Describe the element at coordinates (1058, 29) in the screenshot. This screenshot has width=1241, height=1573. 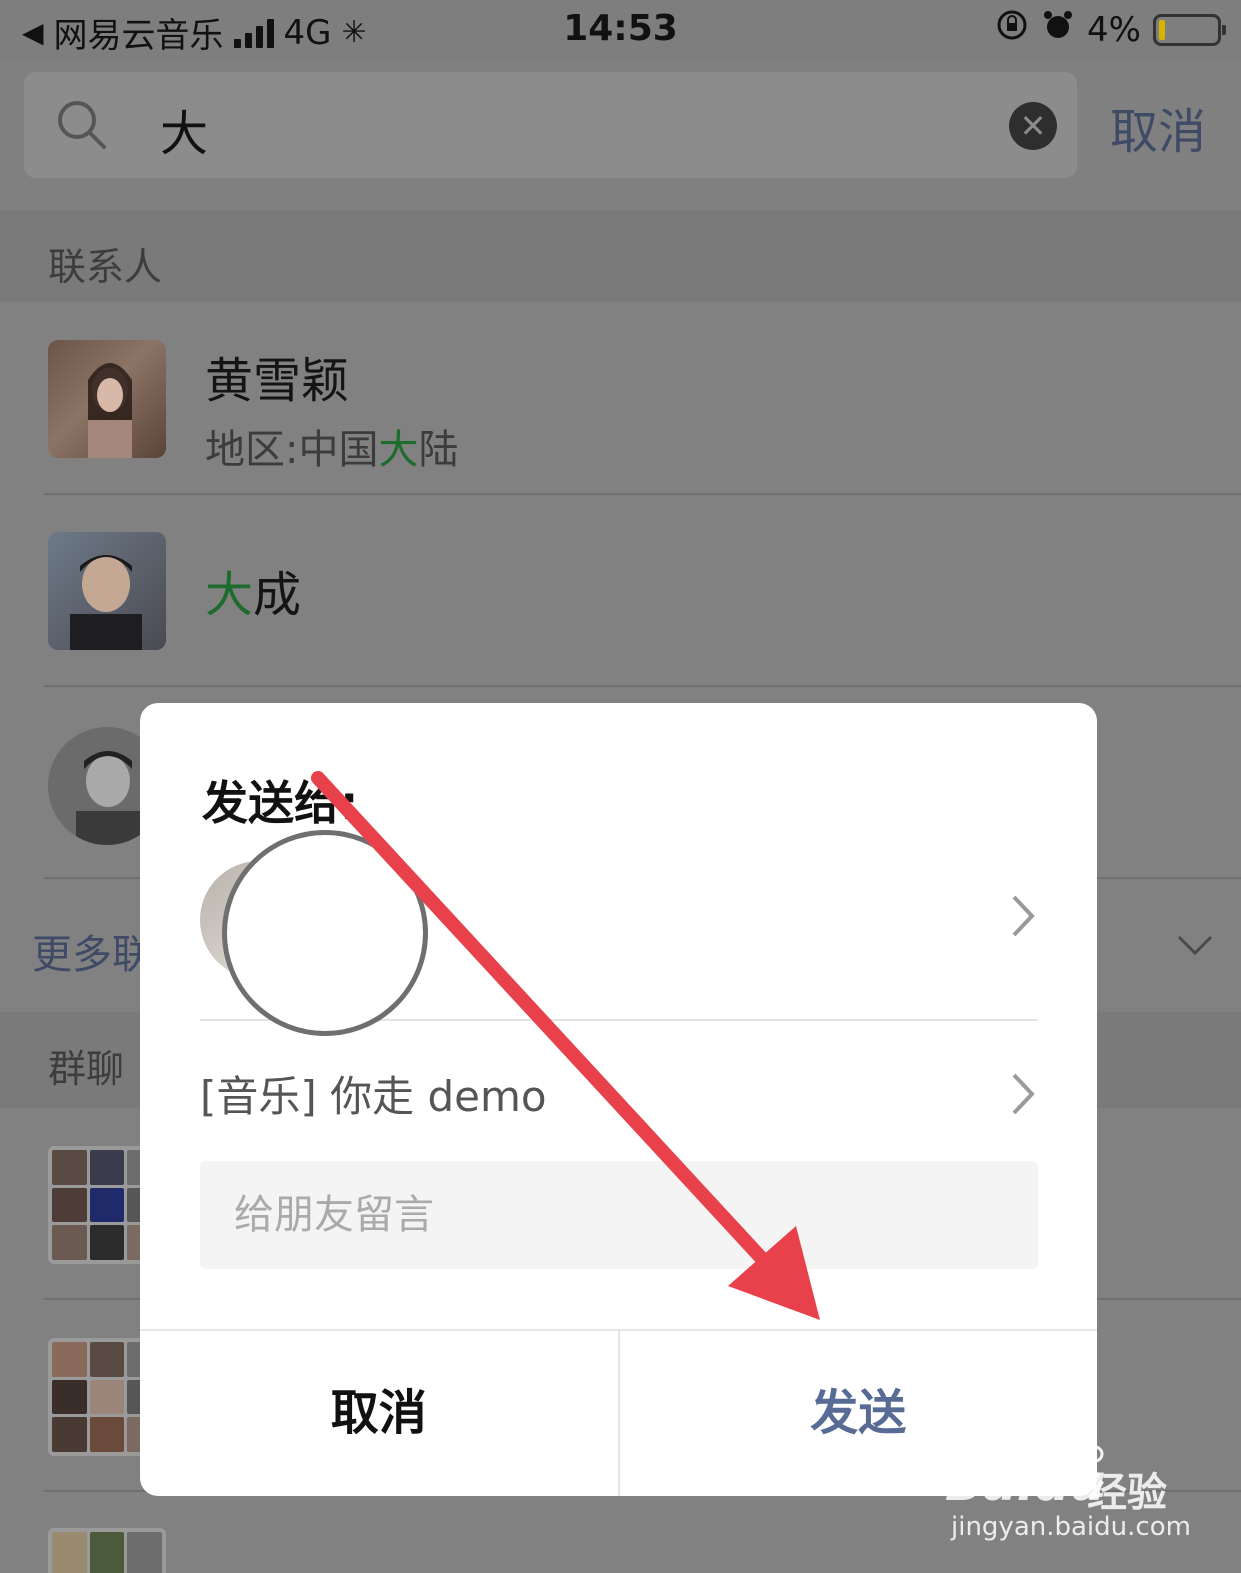
I see `alarm-icon` at that location.